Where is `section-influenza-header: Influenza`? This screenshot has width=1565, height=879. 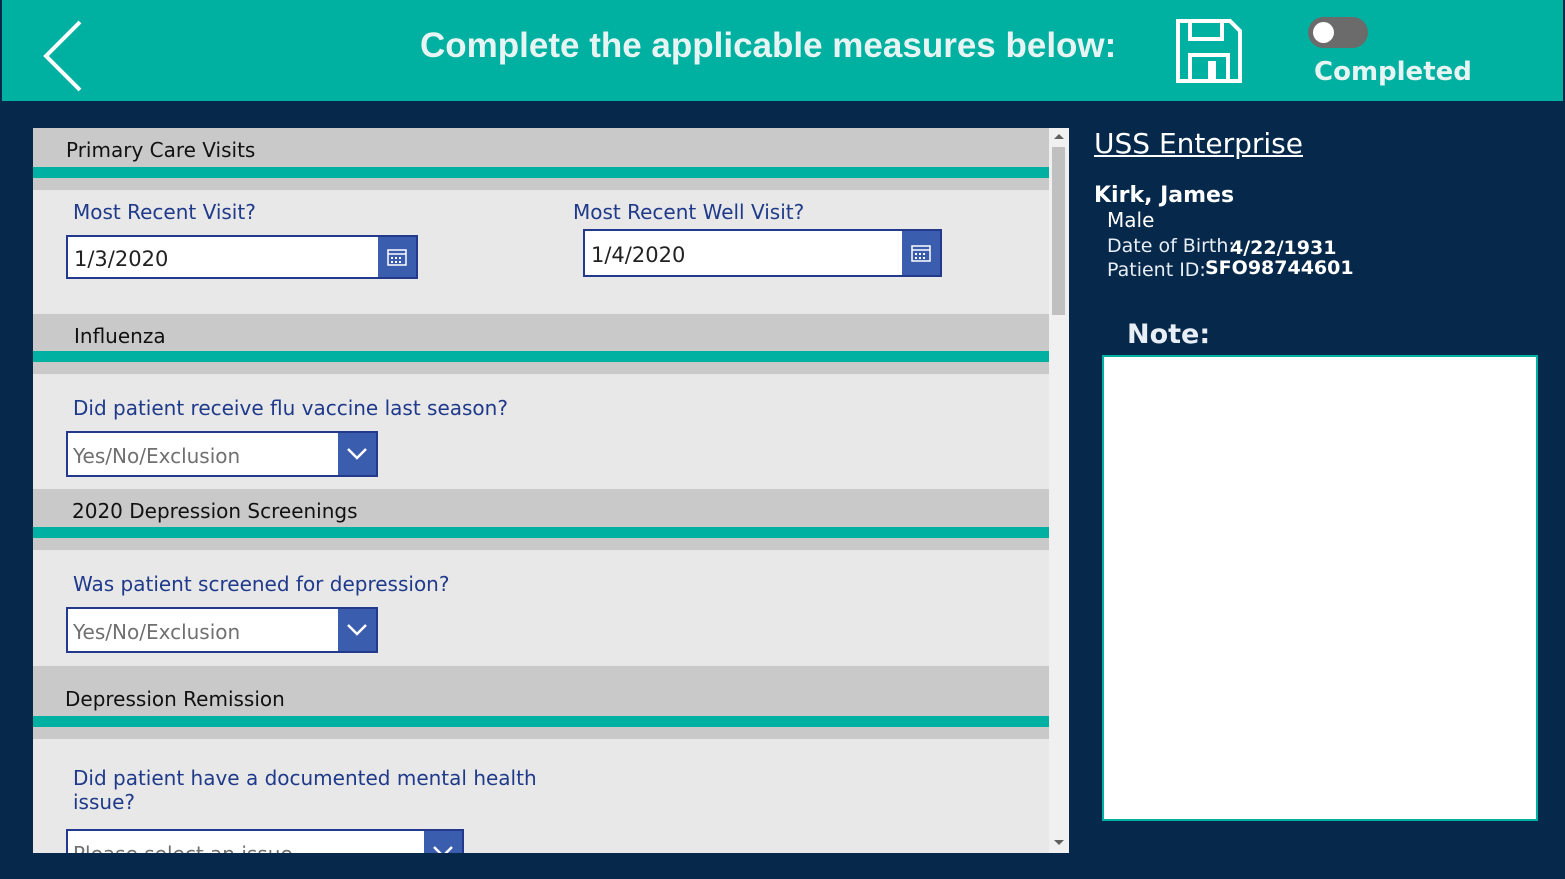
section-influenza-header: Influenza is located at coordinates (541, 332).